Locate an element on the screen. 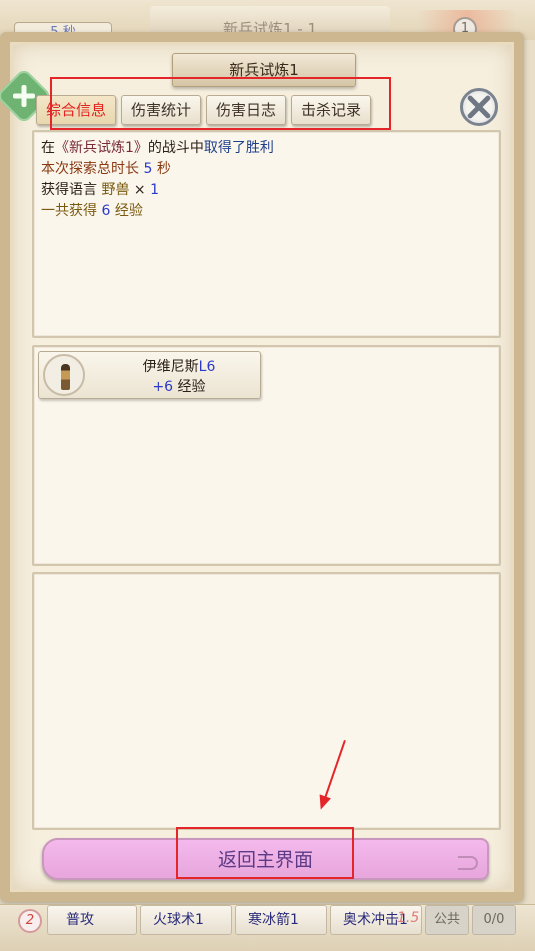 This screenshot has width=535, height=951. summary-result-line: 在《新兵试炼1》的战斗中取得了胜利 is located at coordinates (157, 148).